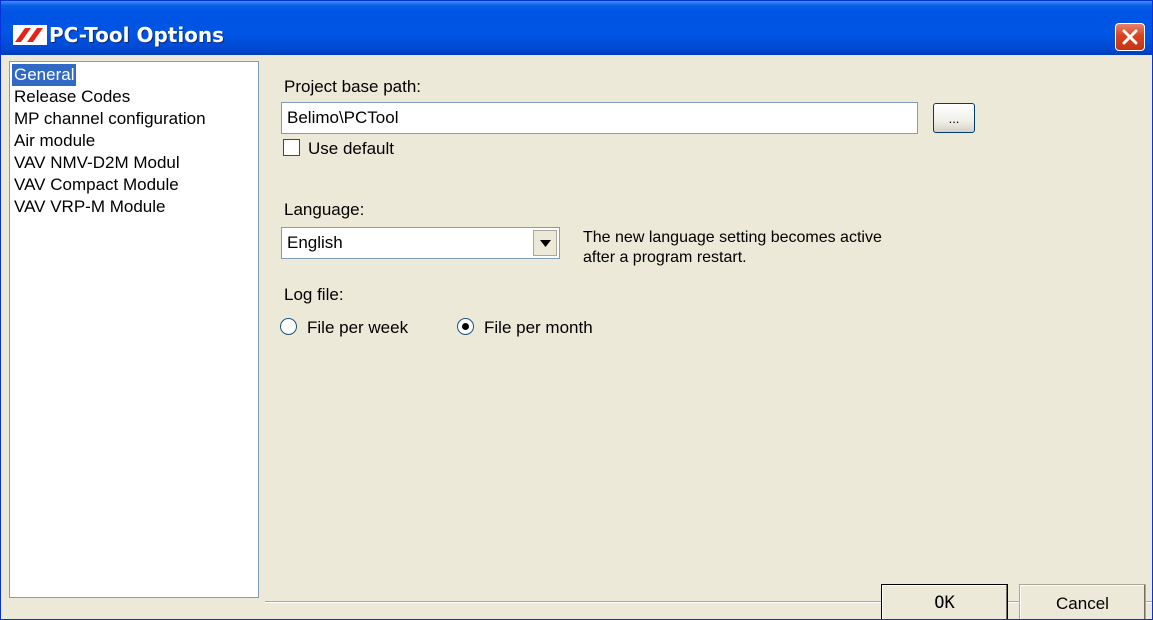  What do you see at coordinates (357, 328) in the screenshot?
I see `log-file-per-week-label: File per week` at bounding box center [357, 328].